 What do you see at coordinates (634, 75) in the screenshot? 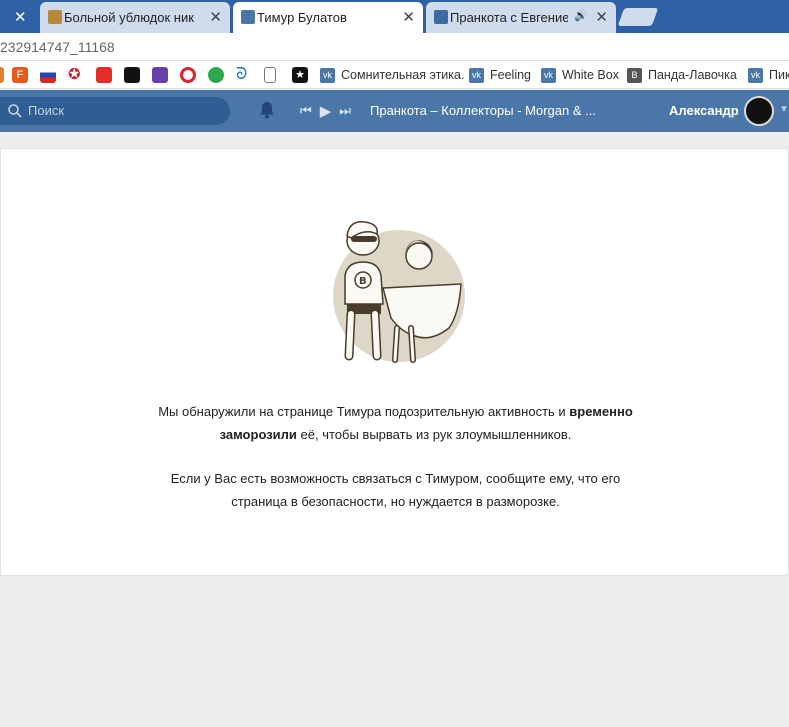
I see `b-icon: B` at bounding box center [634, 75].